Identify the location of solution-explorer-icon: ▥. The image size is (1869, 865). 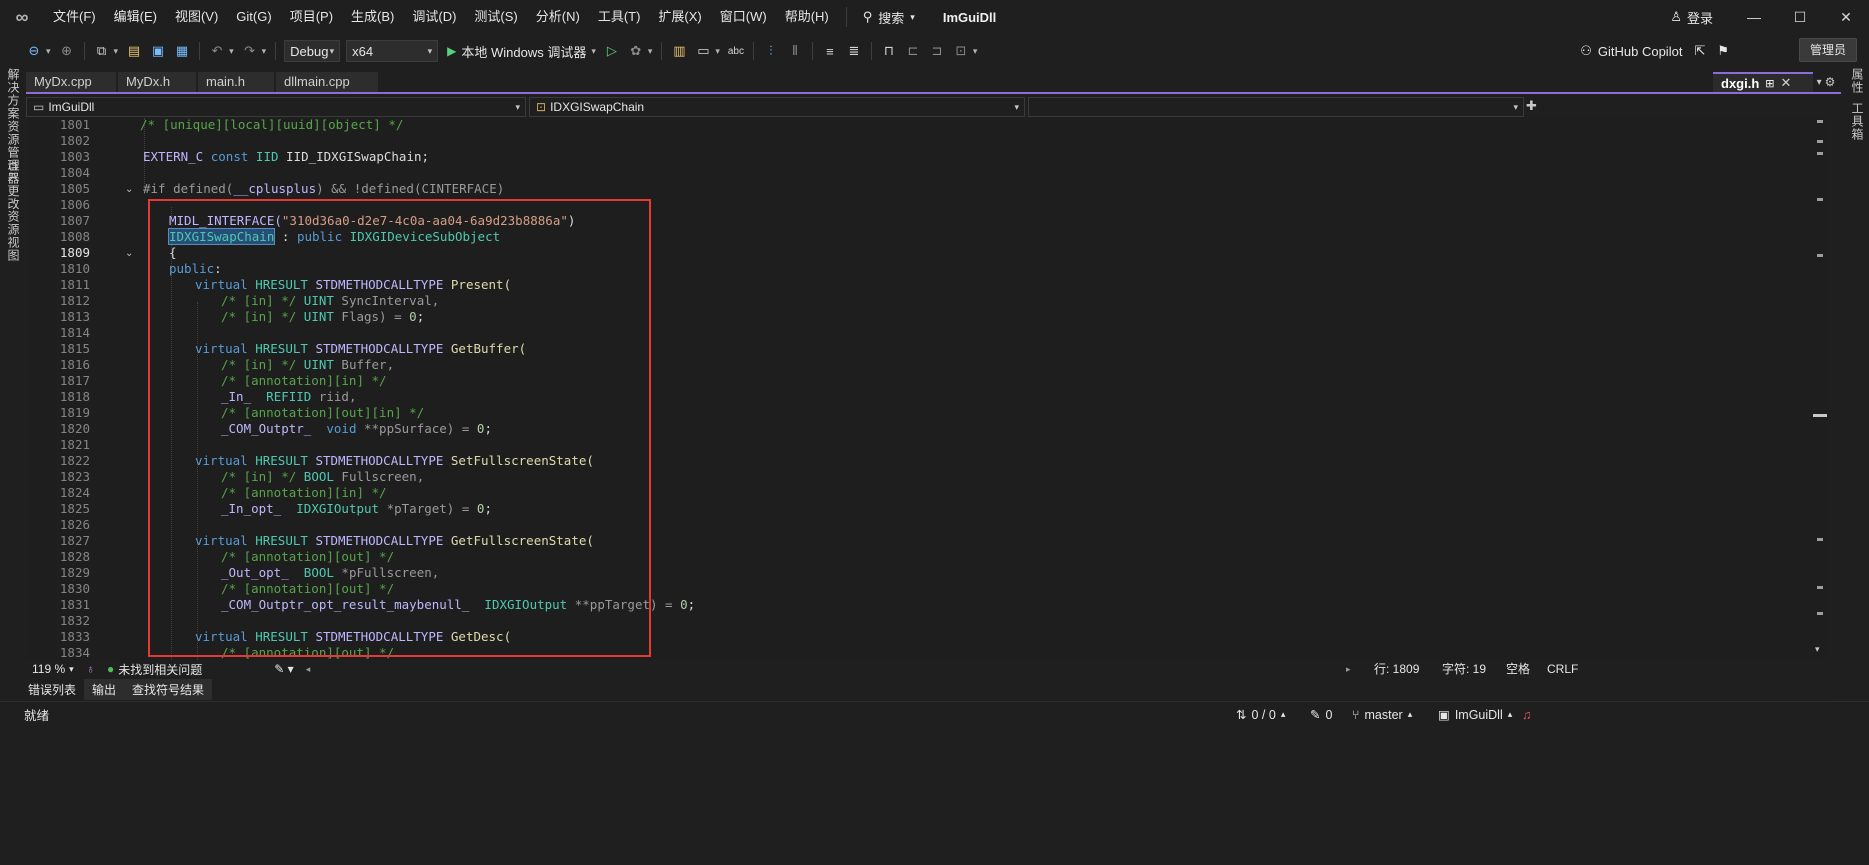
(679, 51).